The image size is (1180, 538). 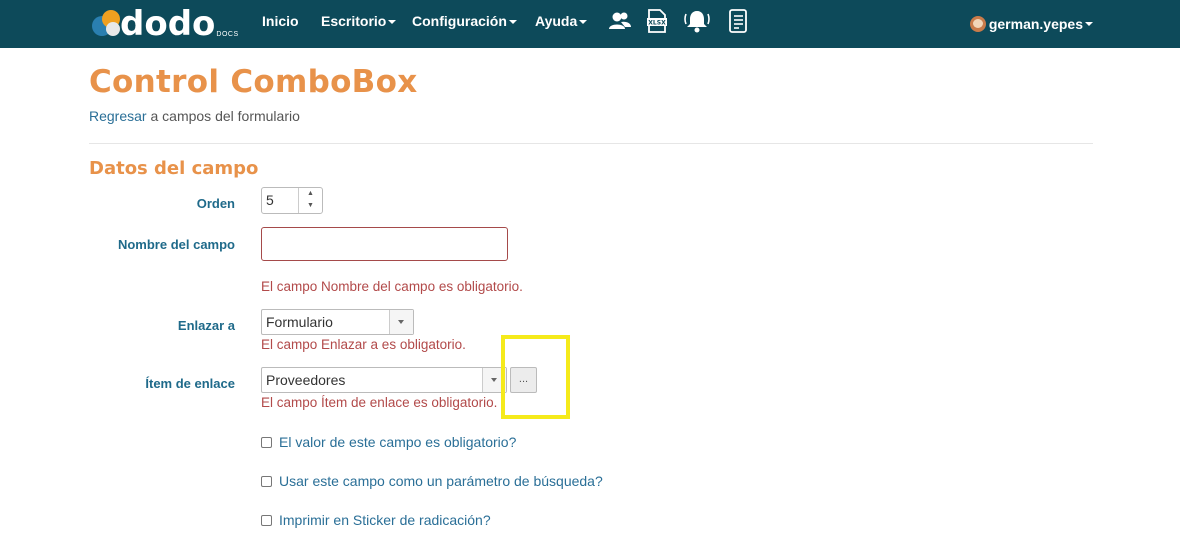 I want to click on search-param-checkbox, so click(x=266, y=481).